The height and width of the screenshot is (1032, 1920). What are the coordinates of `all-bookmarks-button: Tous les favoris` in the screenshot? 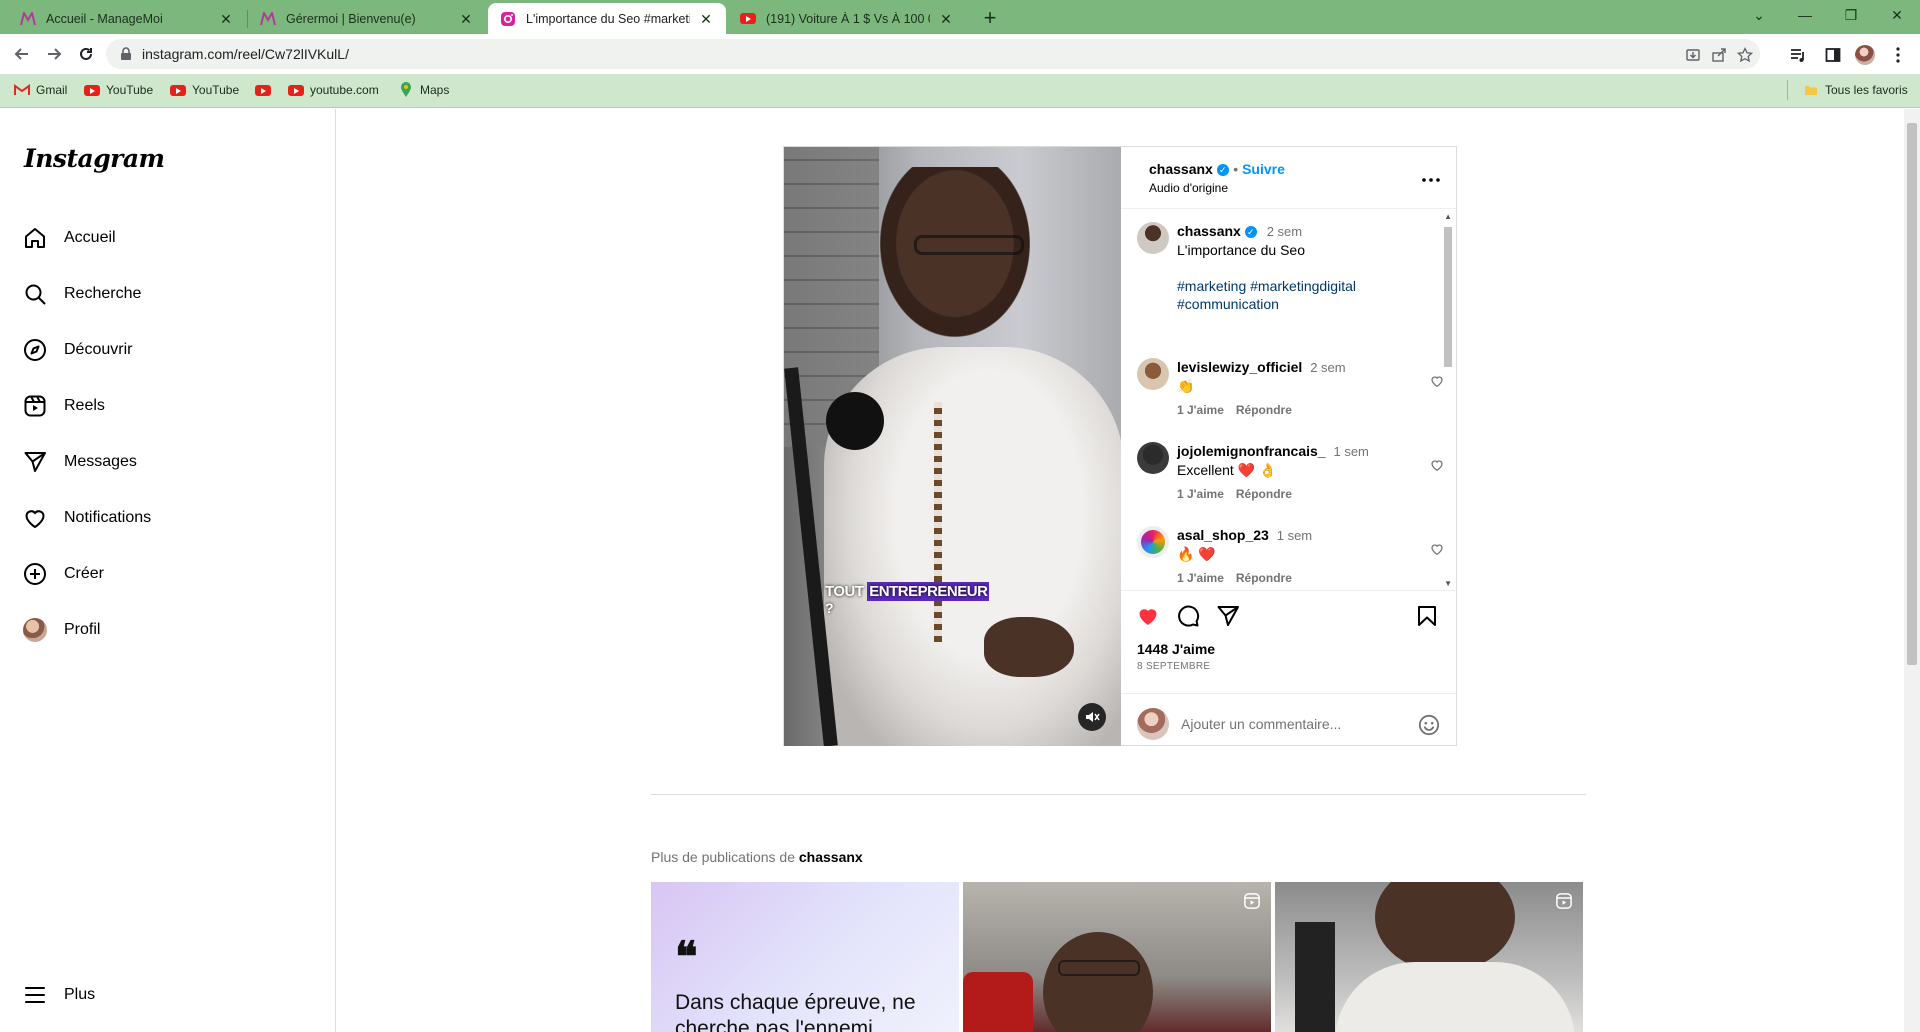 It's located at (1855, 90).